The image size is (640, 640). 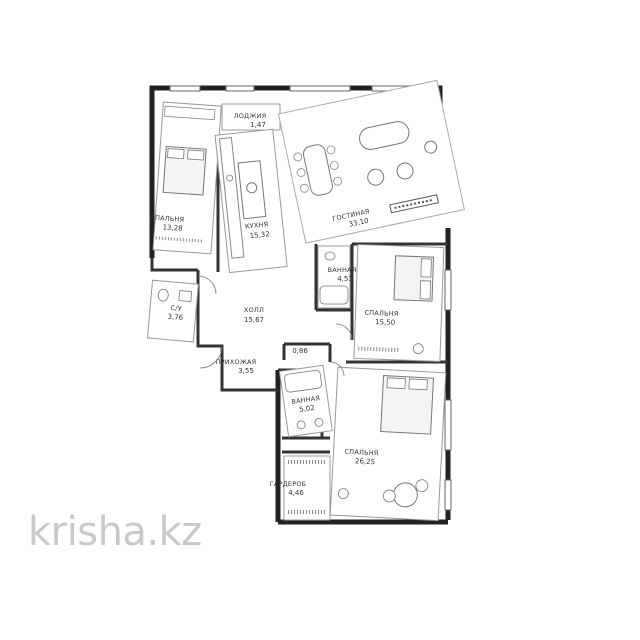 I want to click on loggia-area: 1,47, so click(x=258, y=125).